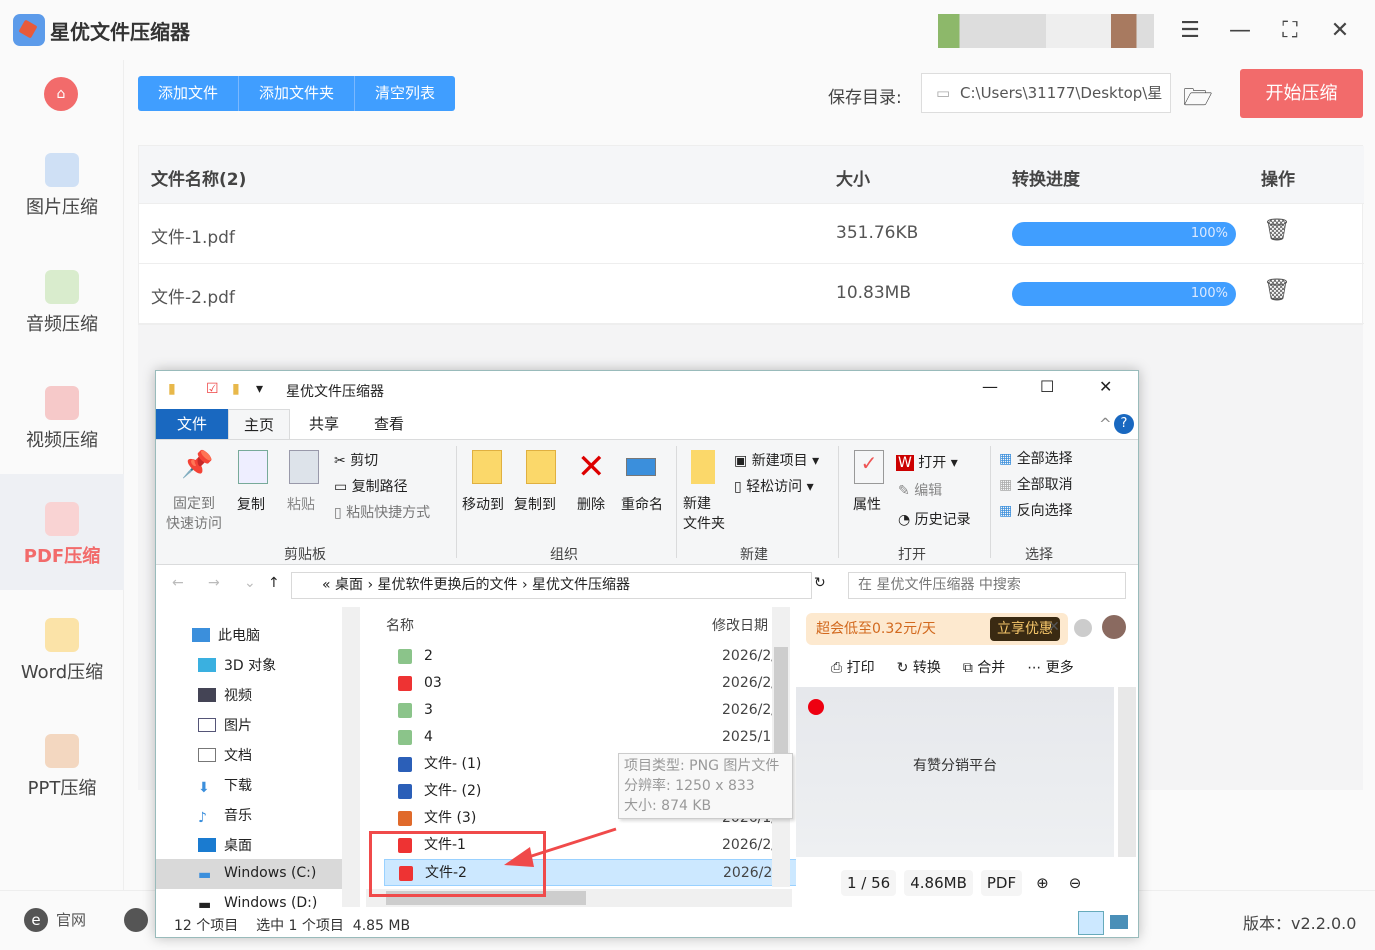 The width and height of the screenshot is (1375, 950). What do you see at coordinates (226, 635) in the screenshot?
I see `nav-this-pc: 此电脑` at bounding box center [226, 635].